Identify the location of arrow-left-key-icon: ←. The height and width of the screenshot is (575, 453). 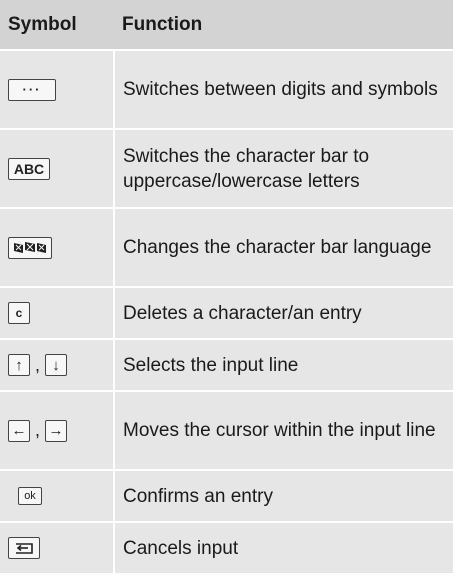
(19, 430).